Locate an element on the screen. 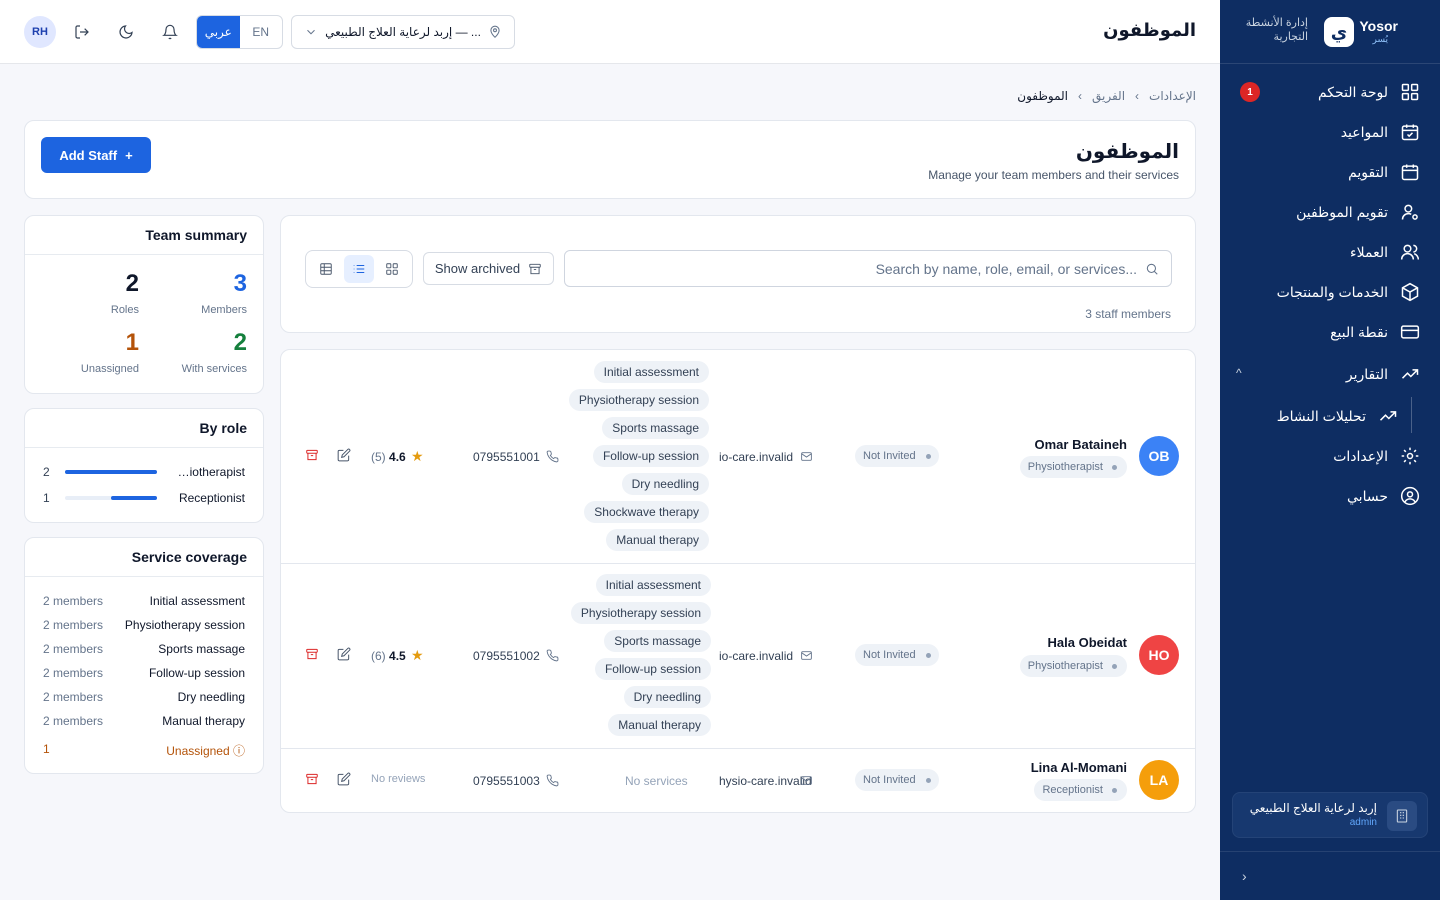 The height and width of the screenshot is (900, 1440). bell-icon is located at coordinates (170, 32).